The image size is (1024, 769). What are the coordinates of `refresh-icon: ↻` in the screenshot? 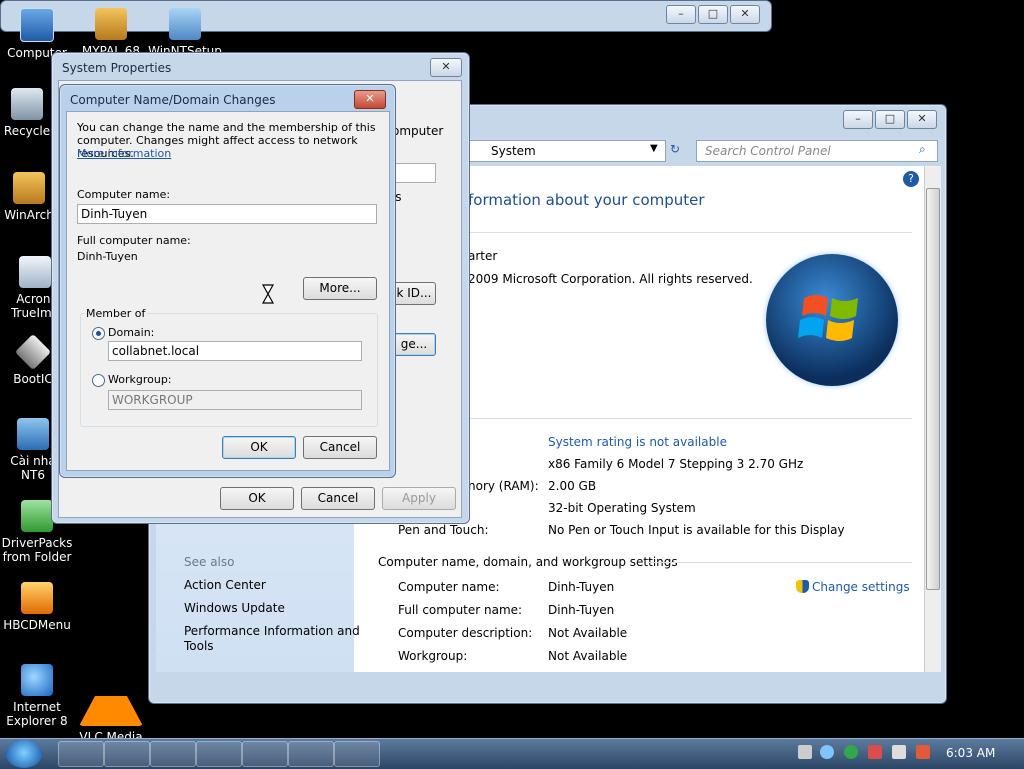 It's located at (675, 149).